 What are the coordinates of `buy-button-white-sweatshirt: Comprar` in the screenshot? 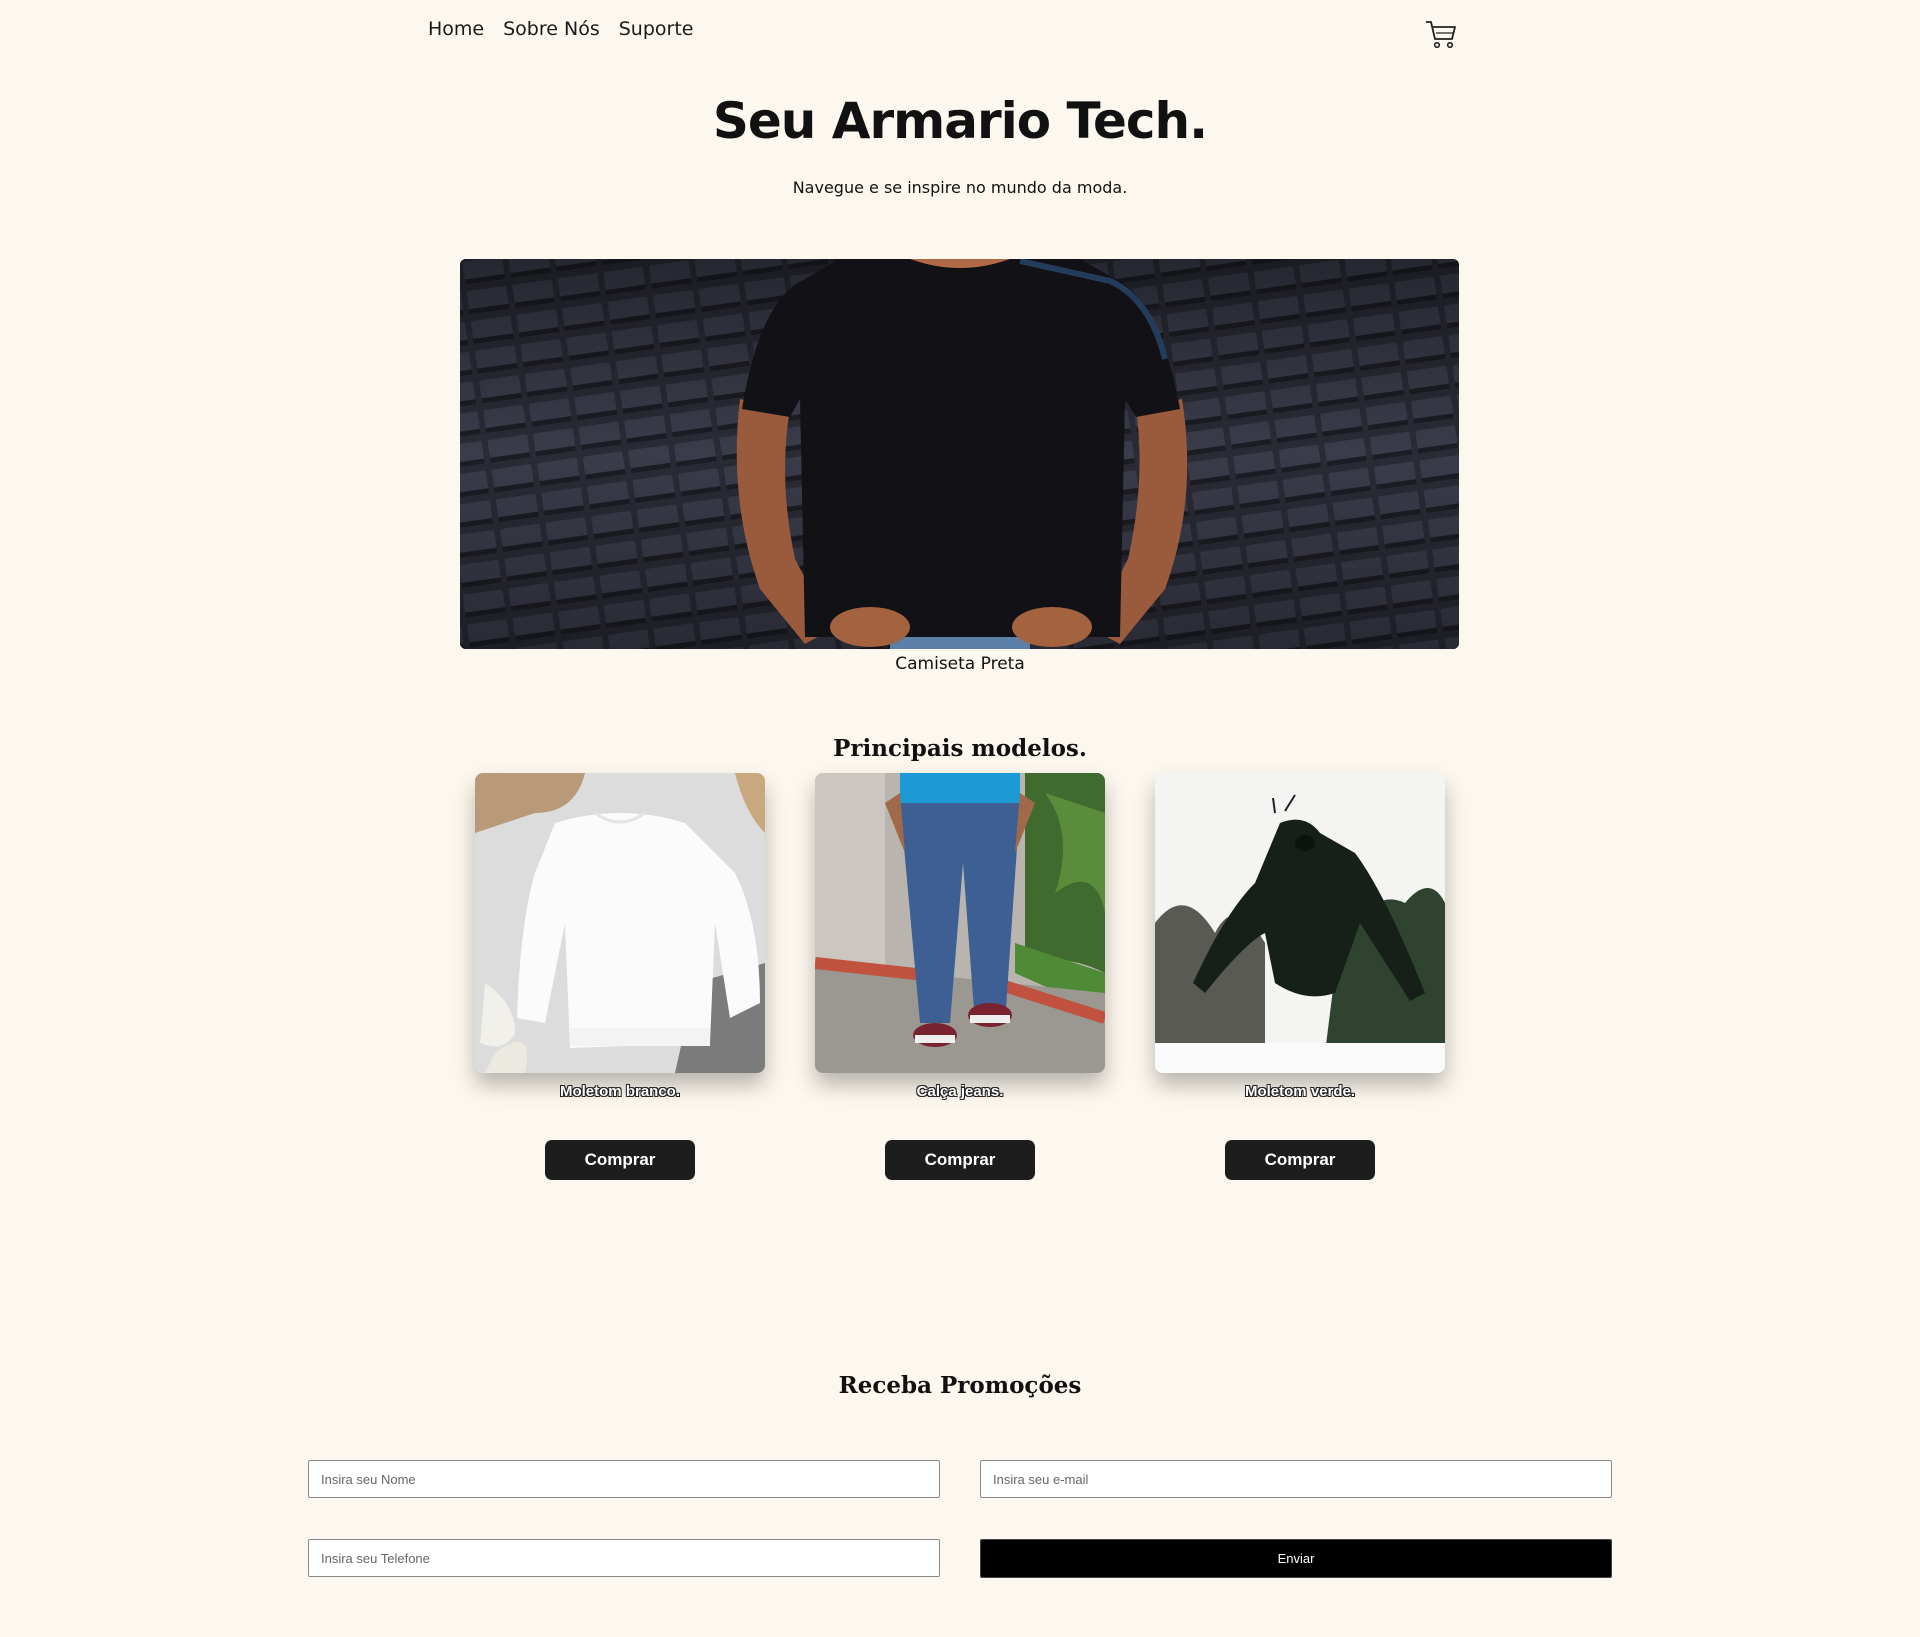 It's located at (620, 1160).